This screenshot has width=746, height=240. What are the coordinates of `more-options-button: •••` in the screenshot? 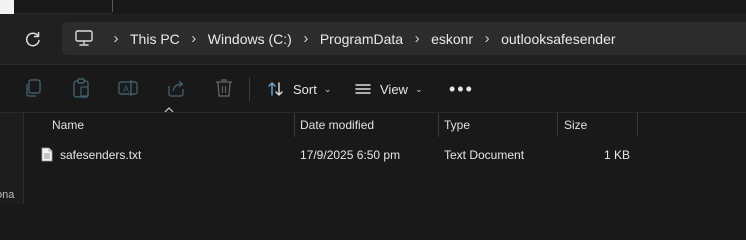 It's located at (461, 89).